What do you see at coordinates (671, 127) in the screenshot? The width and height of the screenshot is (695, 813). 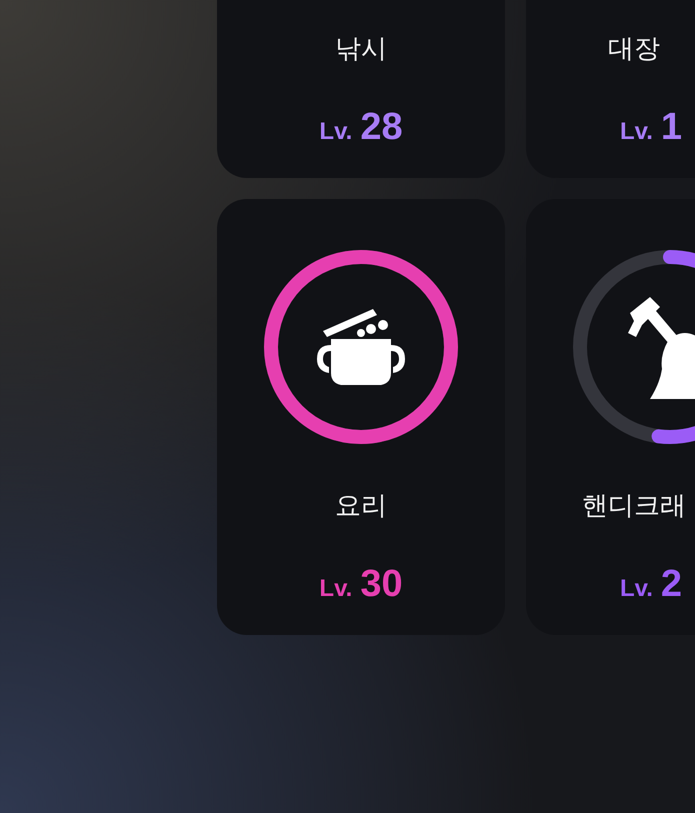 I see `level-value: 1` at bounding box center [671, 127].